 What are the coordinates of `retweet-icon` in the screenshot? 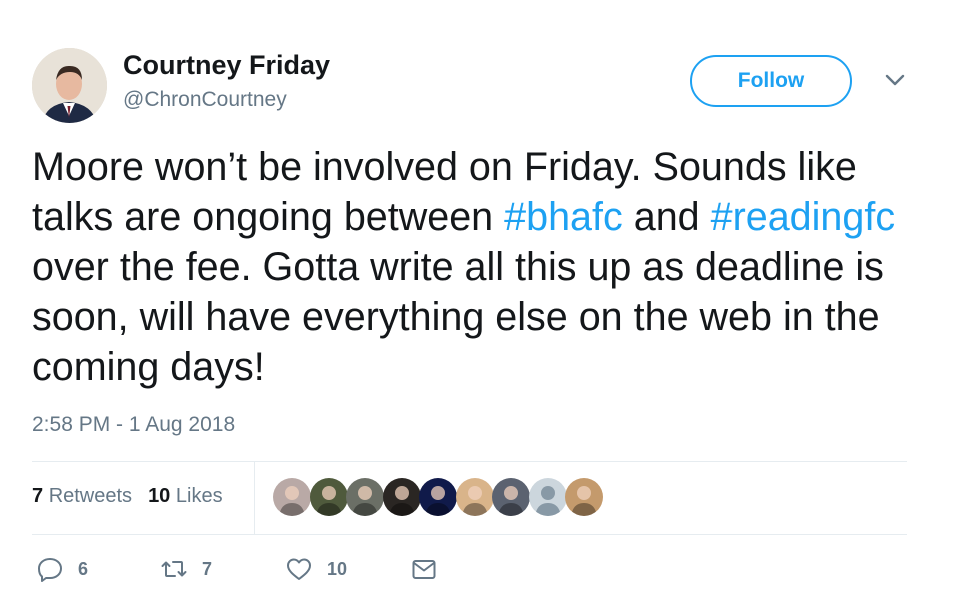 It's located at (174, 569).